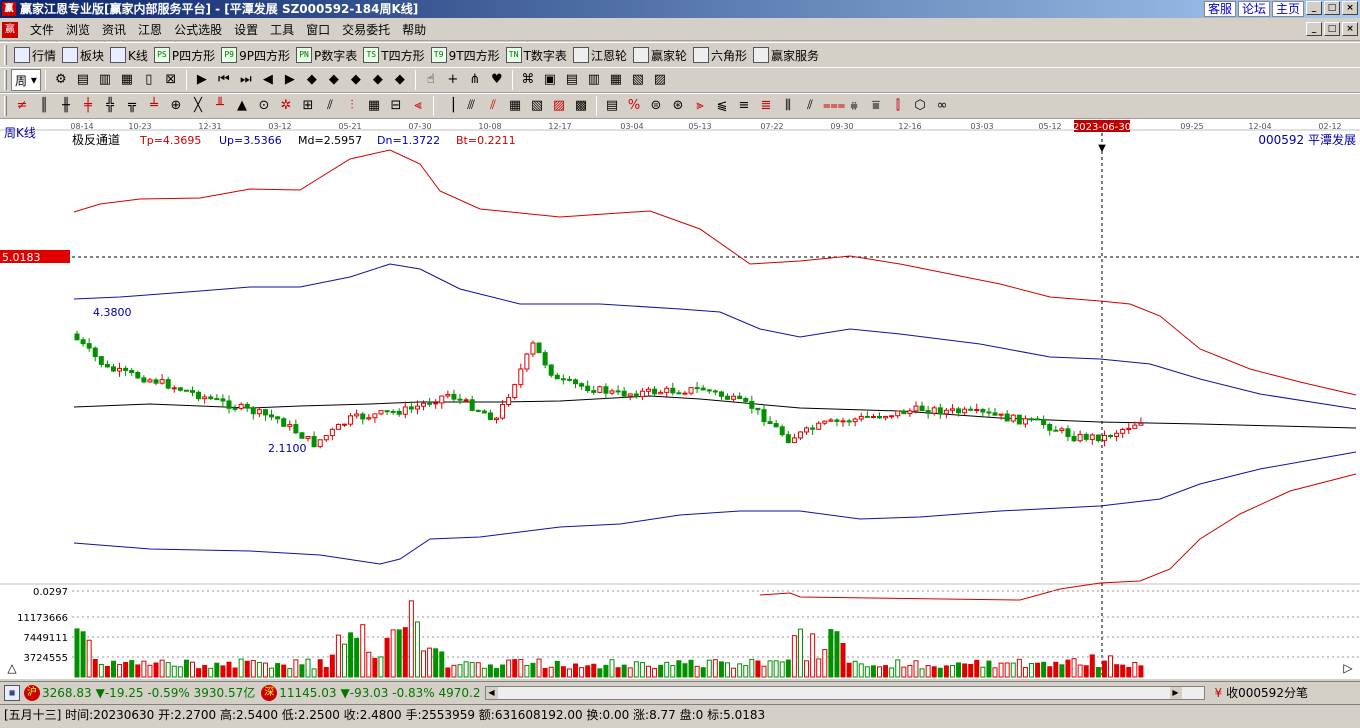 Image resolution: width=1360 pixels, height=728 pixels. Describe the element at coordinates (537, 106) in the screenshot. I see `draw-tool-23-icon: ▧` at that location.